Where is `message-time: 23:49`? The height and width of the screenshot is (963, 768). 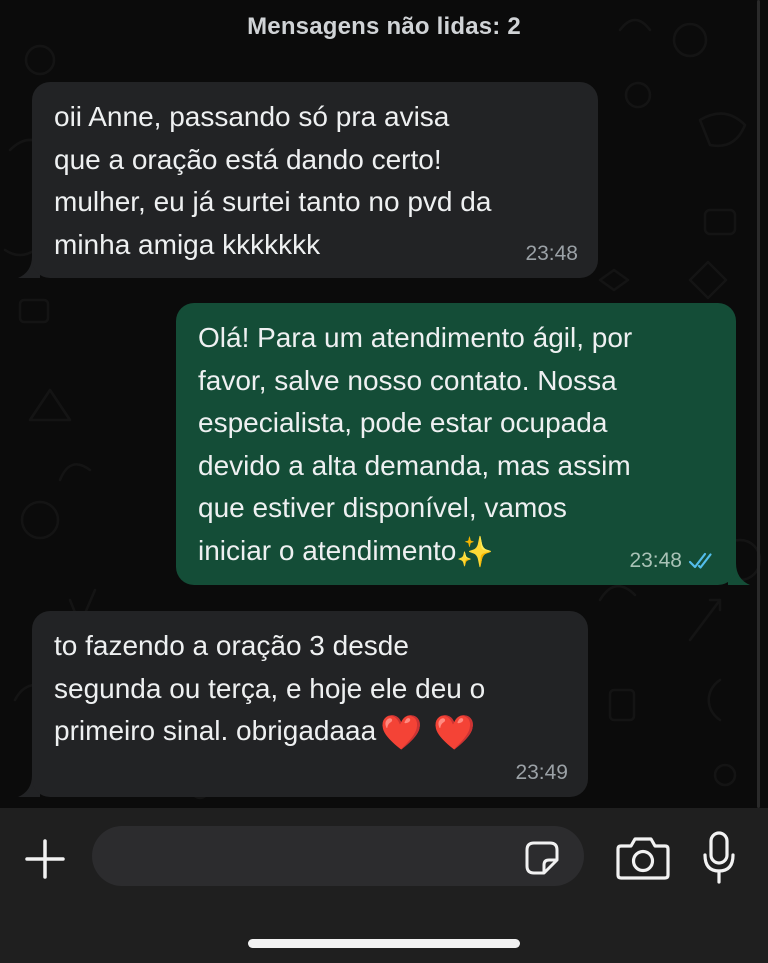
message-time: 23:49 is located at coordinates (541, 772).